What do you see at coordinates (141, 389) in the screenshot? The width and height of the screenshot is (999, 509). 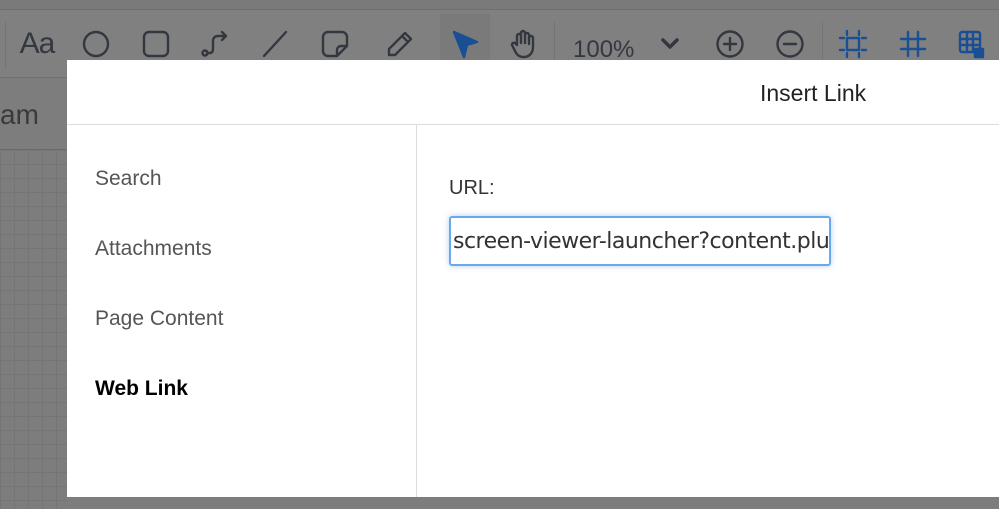 I see `nav-item-web-link: Web Link` at bounding box center [141, 389].